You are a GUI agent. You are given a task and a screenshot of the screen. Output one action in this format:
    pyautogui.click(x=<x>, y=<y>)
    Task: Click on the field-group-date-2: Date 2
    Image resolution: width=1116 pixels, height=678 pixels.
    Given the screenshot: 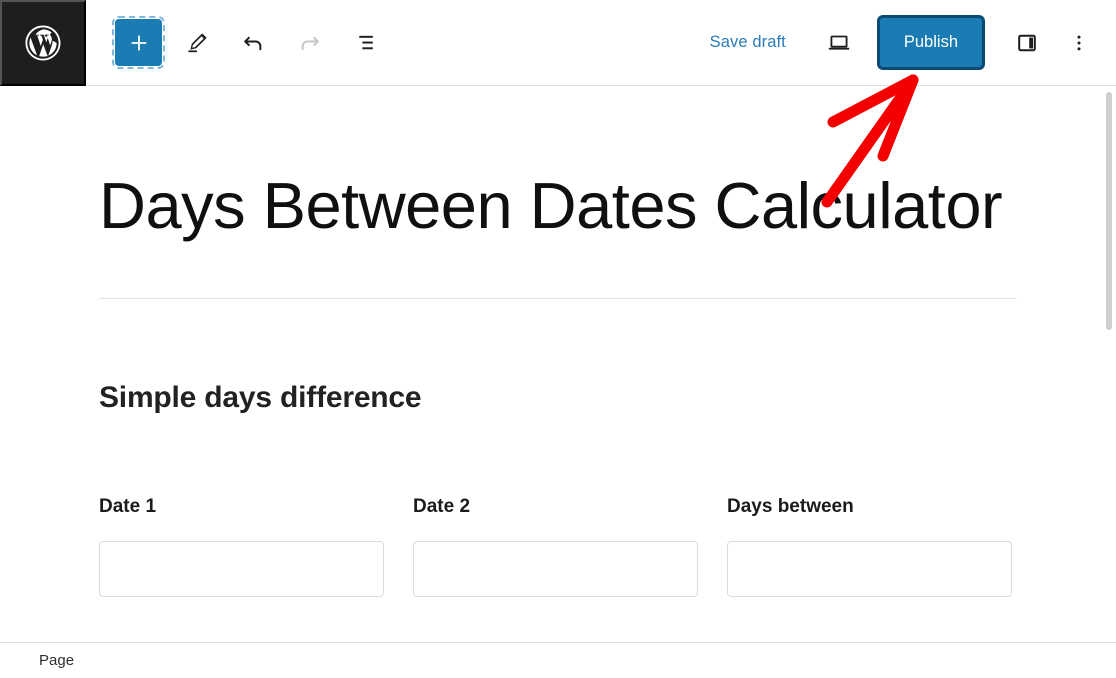 What is the action you would take?
    pyautogui.click(x=570, y=547)
    